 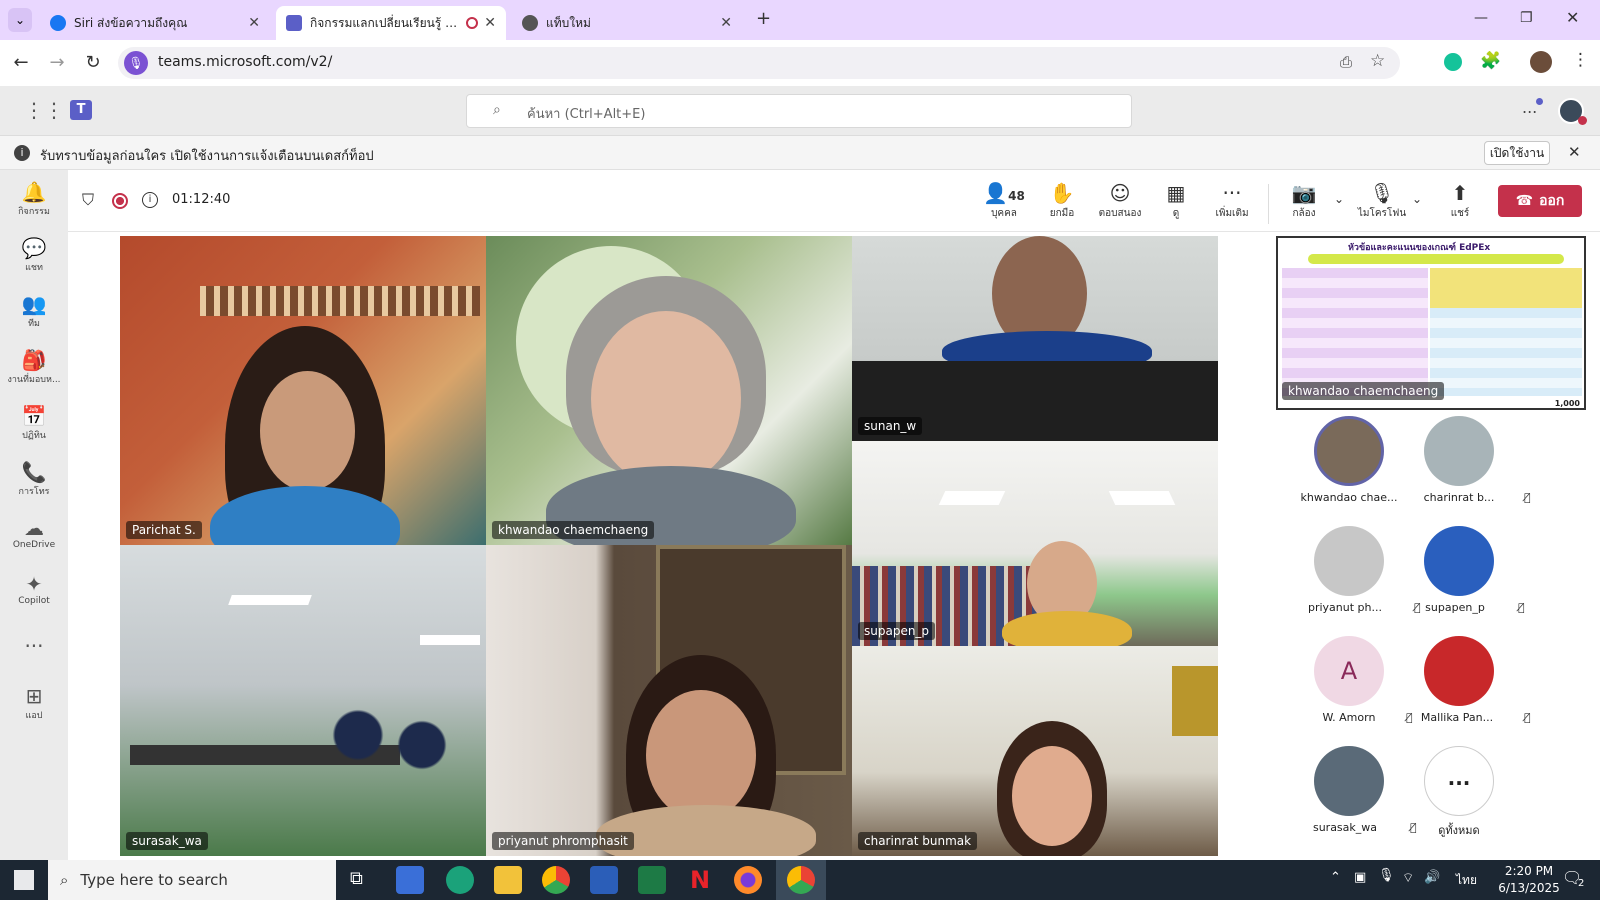 What do you see at coordinates (136, 63) in the screenshot?
I see `mic-voice-search-icon: 🎙` at bounding box center [136, 63].